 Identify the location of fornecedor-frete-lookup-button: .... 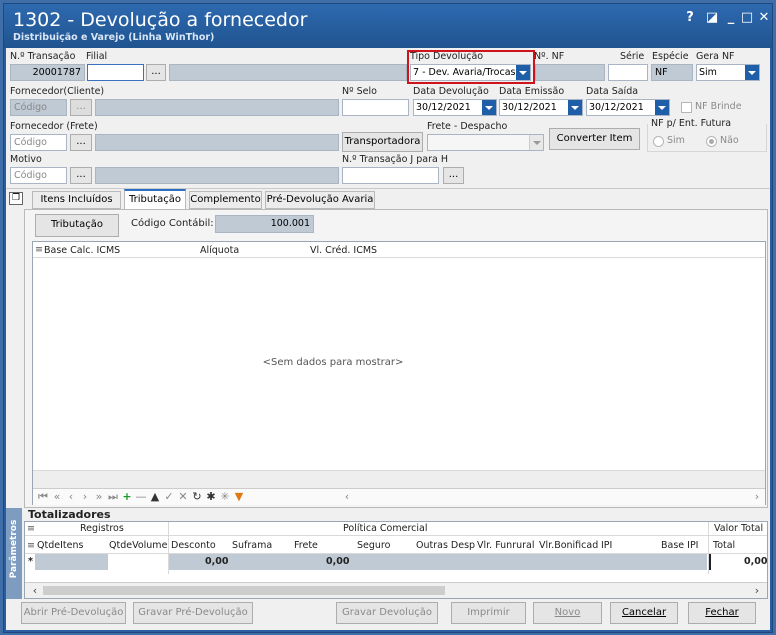
(81, 142).